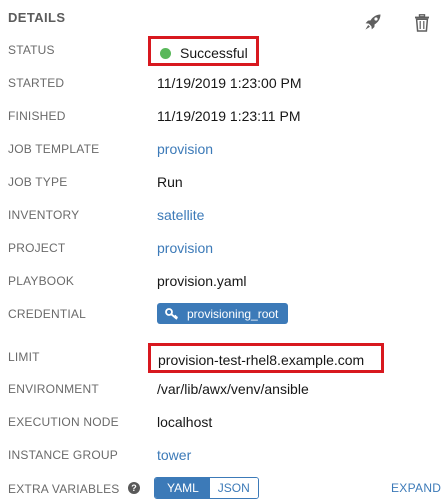  Describe the element at coordinates (224, 423) in the screenshot. I see `row-execution-node: EXECUTION NODE localhost` at that location.